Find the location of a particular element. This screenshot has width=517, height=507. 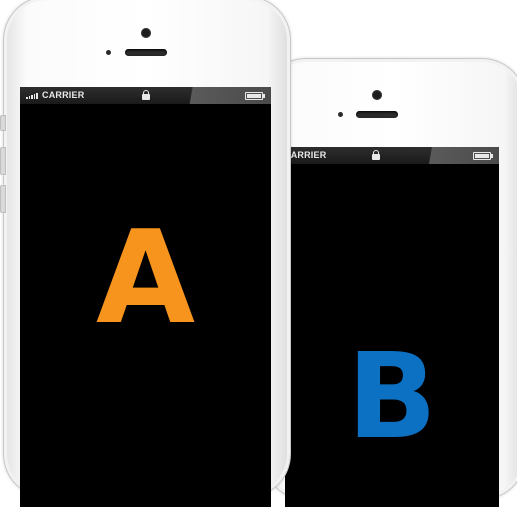

screen-letter-a: A is located at coordinates (145, 278).